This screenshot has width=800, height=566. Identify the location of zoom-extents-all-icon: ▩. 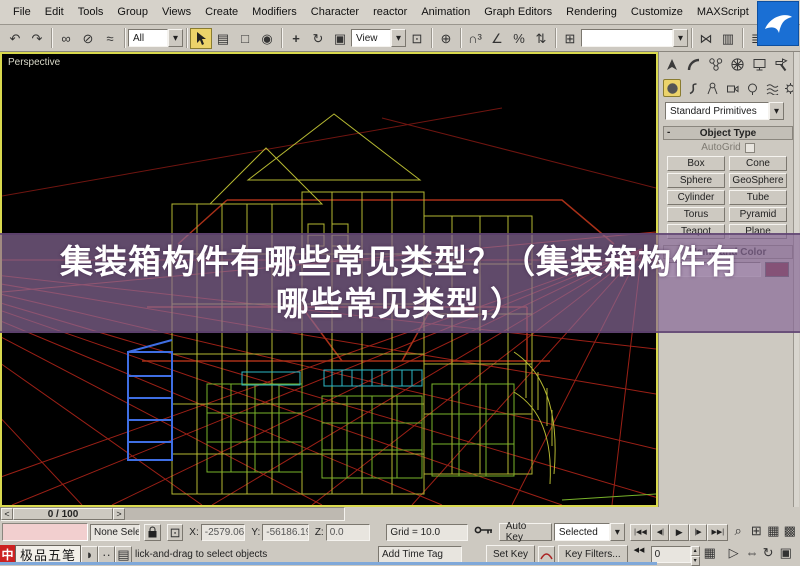
(792, 532).